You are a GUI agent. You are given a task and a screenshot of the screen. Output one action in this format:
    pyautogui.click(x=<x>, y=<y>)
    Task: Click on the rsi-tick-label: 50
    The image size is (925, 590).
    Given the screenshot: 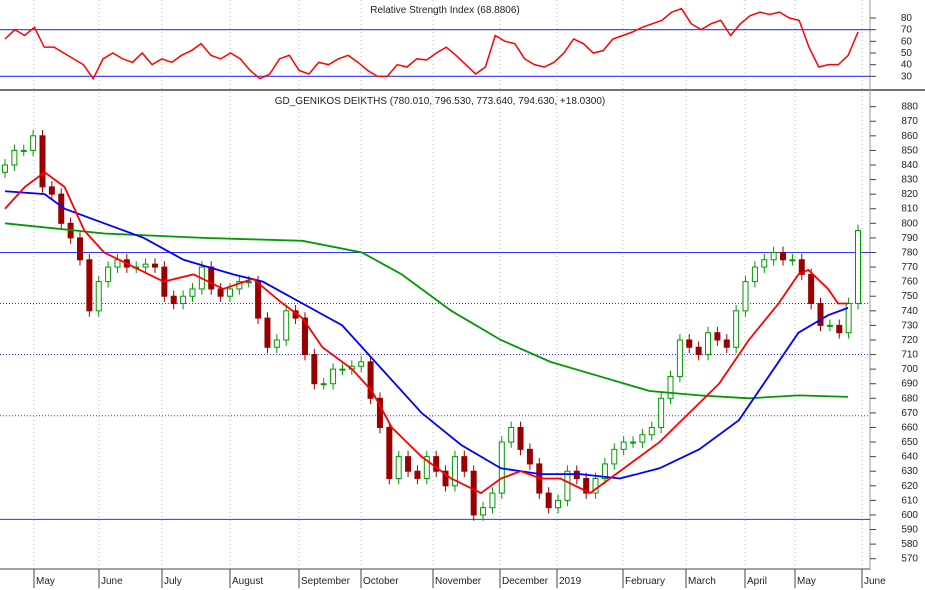 What is the action you would take?
    pyautogui.click(x=907, y=53)
    